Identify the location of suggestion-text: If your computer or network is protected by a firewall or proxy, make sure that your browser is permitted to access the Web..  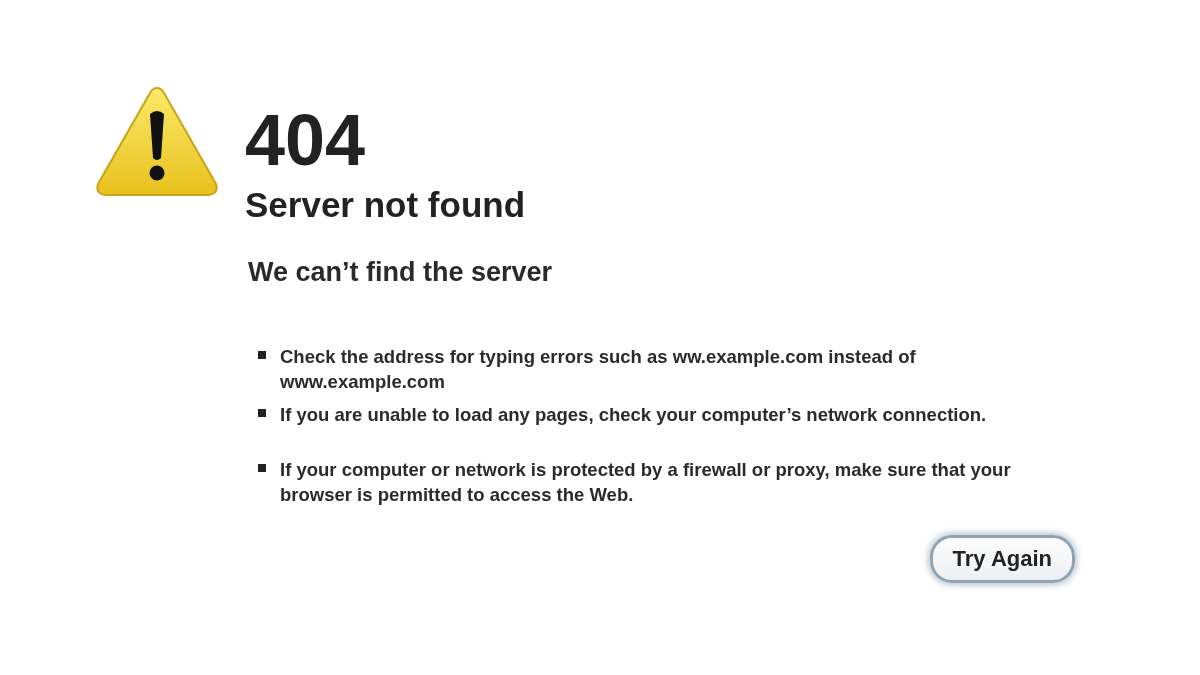
(646, 482).